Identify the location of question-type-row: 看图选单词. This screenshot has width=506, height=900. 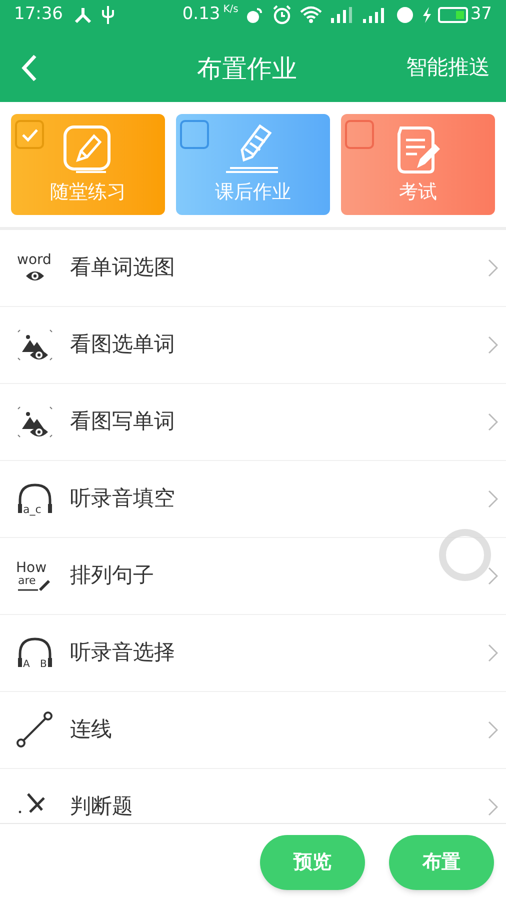
(253, 345).